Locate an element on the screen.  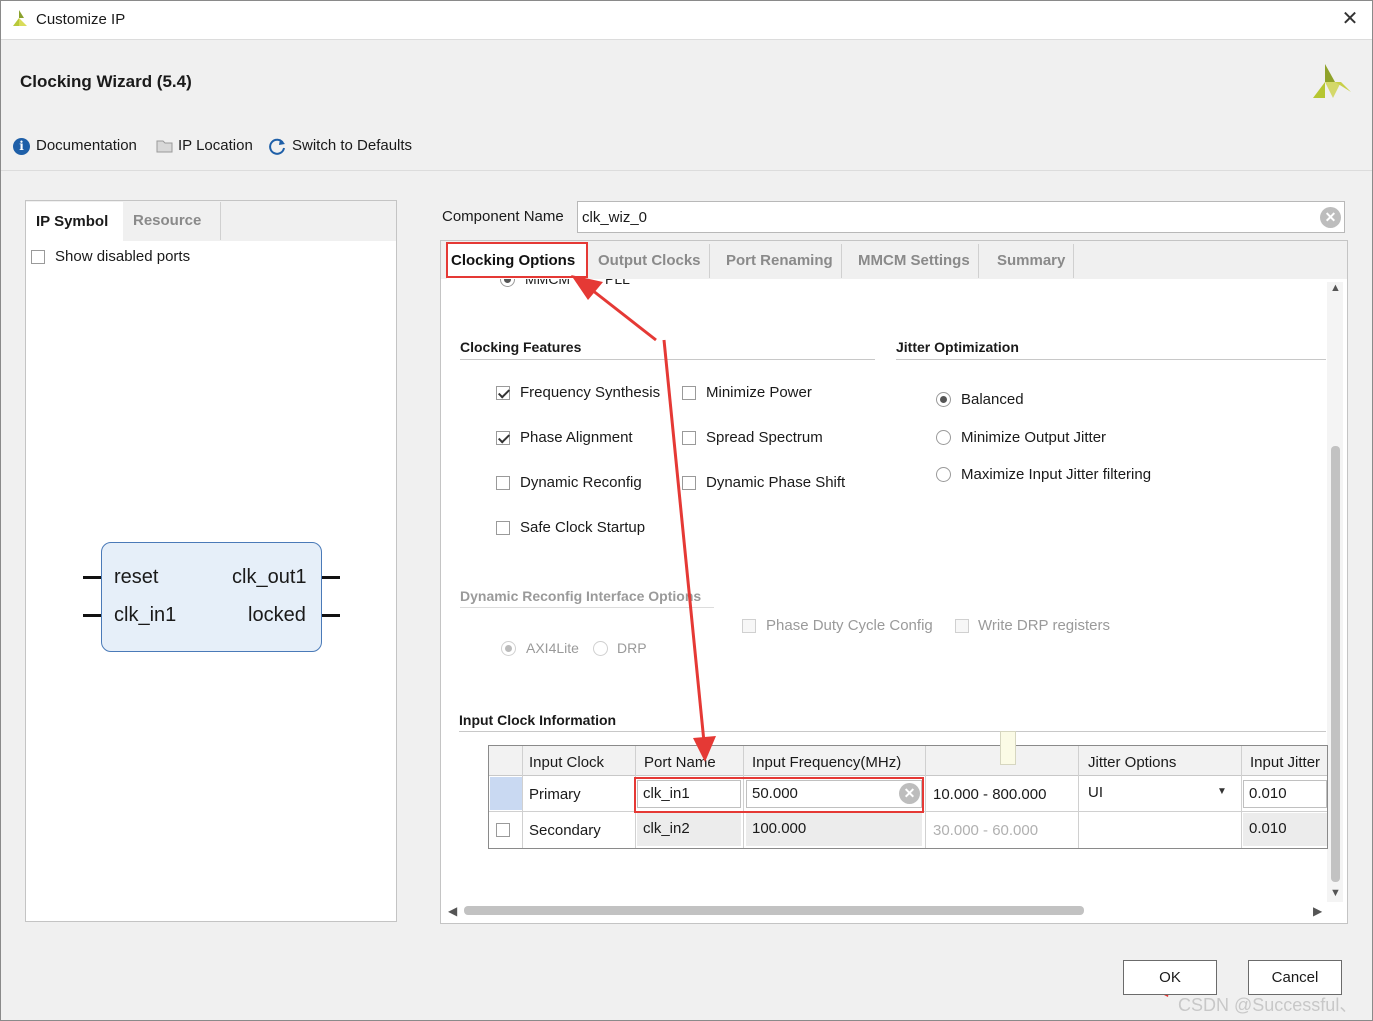
ok-button: OK is located at coordinates (1170, 977).